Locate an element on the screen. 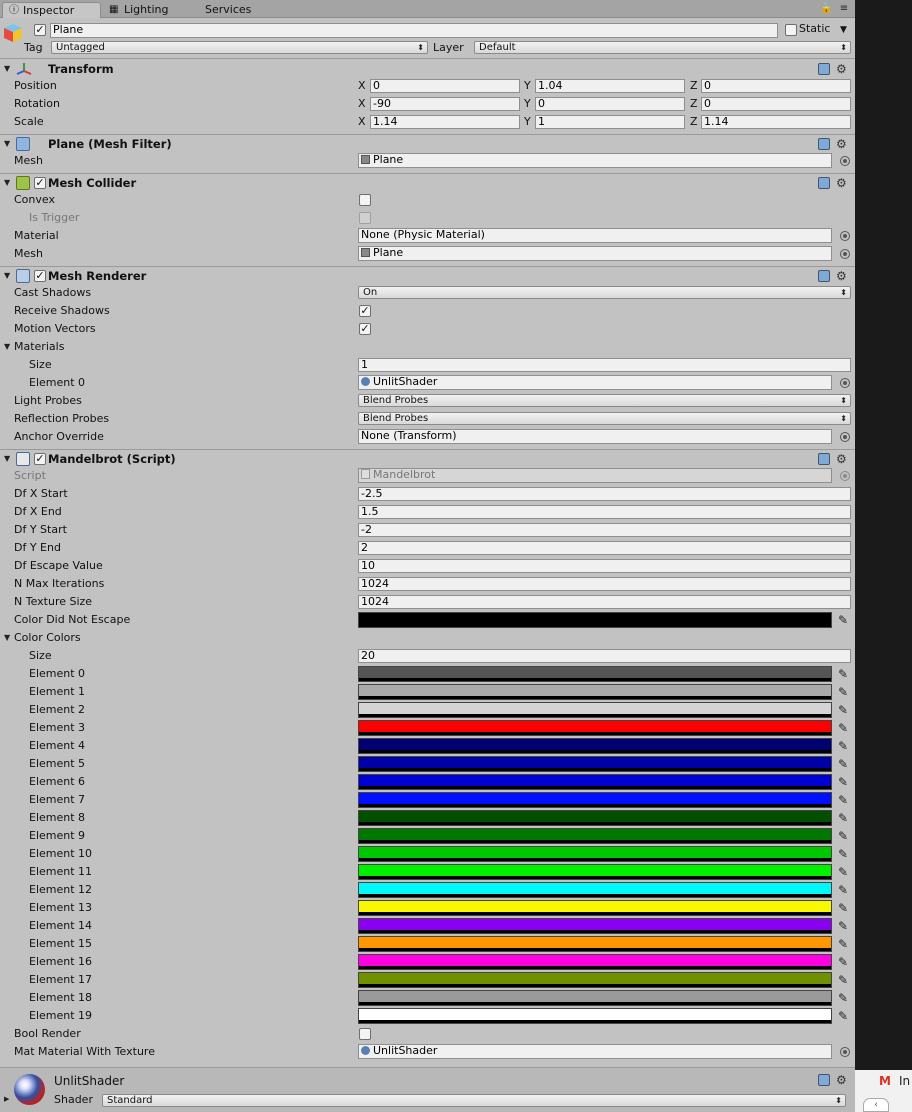 The height and width of the screenshot is (1112, 912). active-checkbox: ✓ is located at coordinates (40, 30).